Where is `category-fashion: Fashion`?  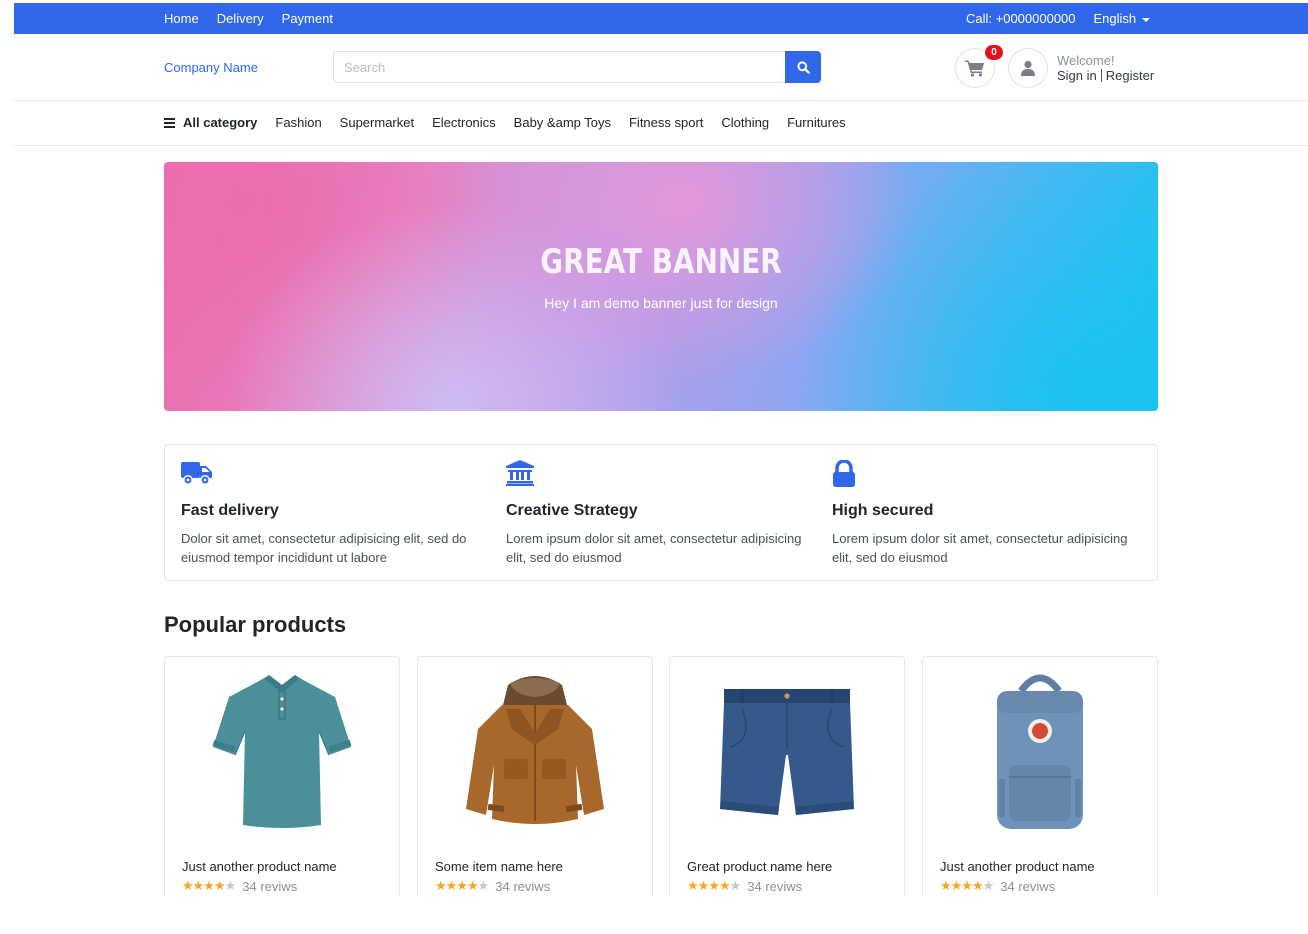 category-fashion: Fashion is located at coordinates (298, 122).